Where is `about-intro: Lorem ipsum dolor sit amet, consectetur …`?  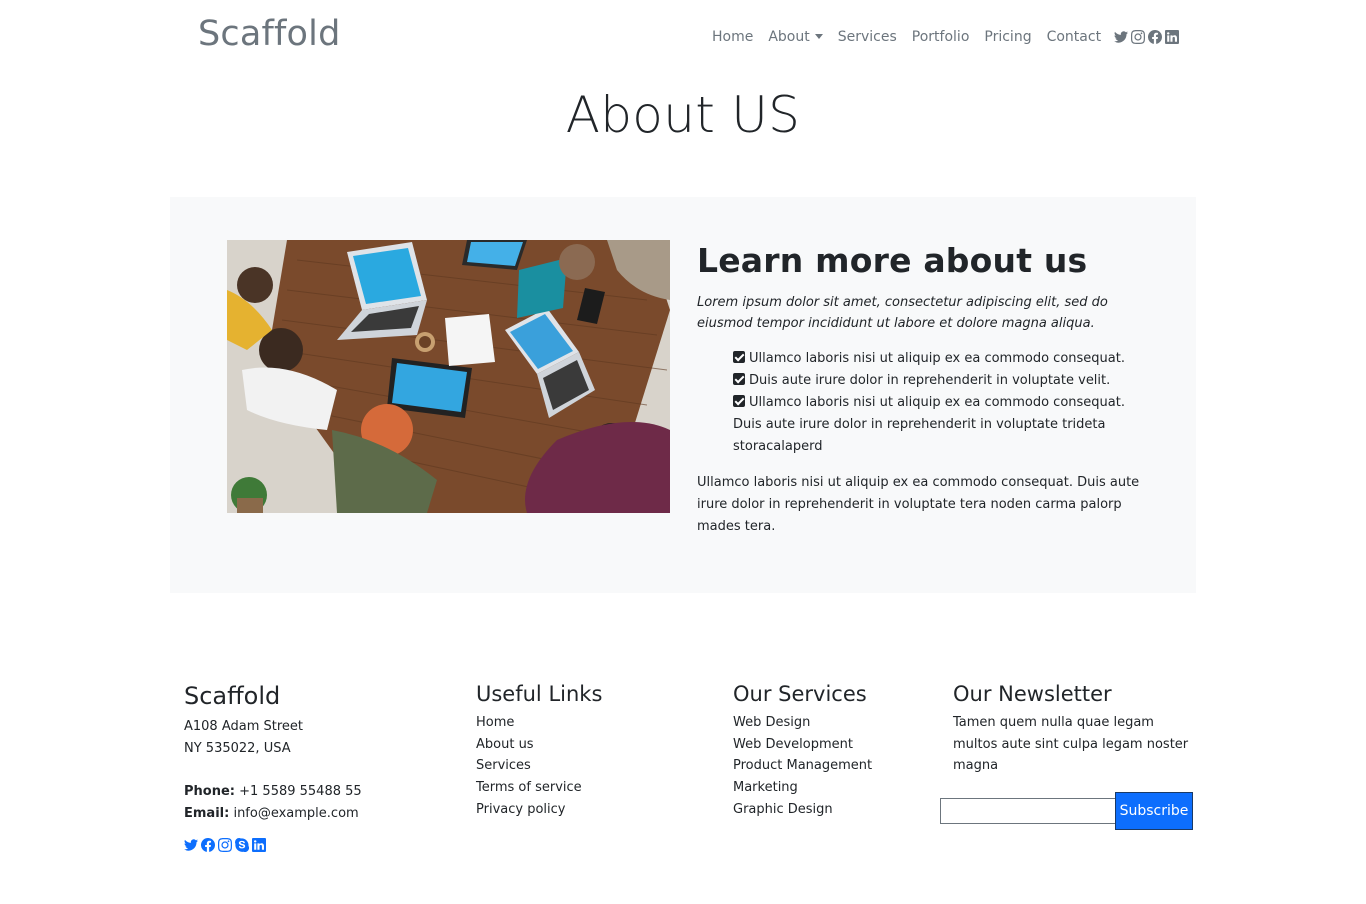
about-intro: Lorem ipsum dolor sit amet, consectetur … is located at coordinates (902, 313).